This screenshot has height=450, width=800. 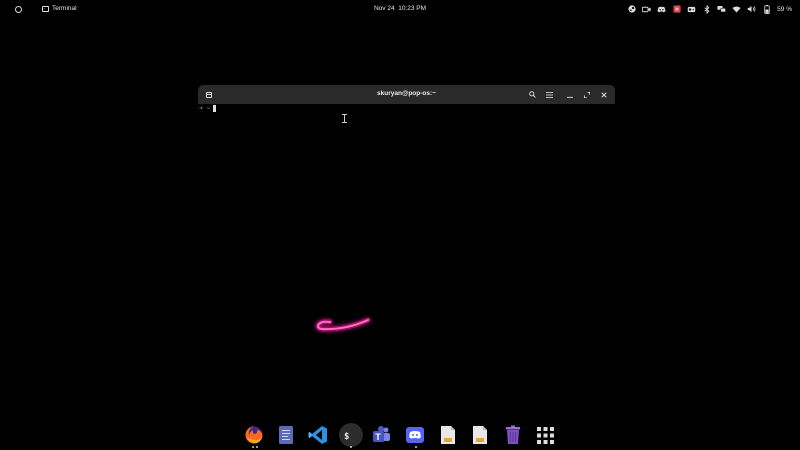 I want to click on volume-icon, so click(x=751, y=9).